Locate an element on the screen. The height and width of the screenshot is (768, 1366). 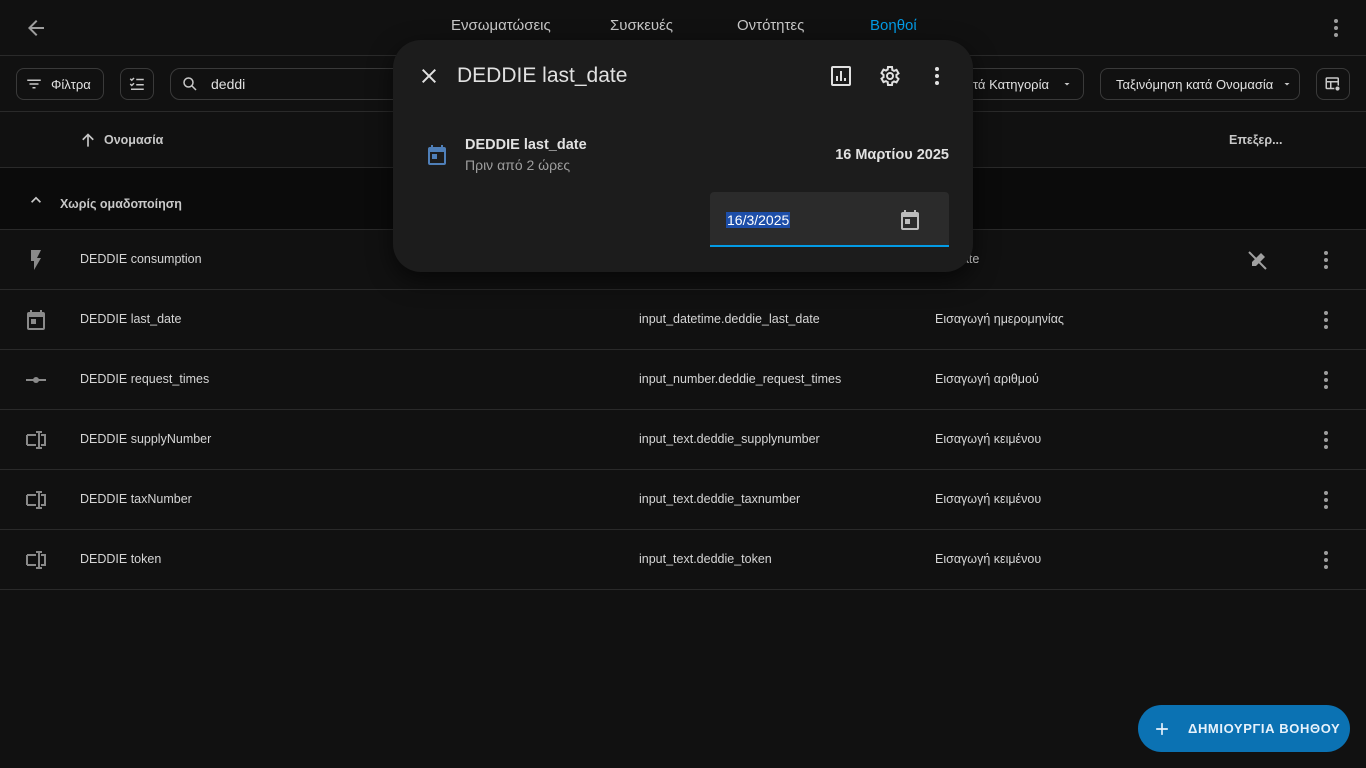
row-entity-id: input_datetime.deddie_last_date is located at coordinates (729, 319).